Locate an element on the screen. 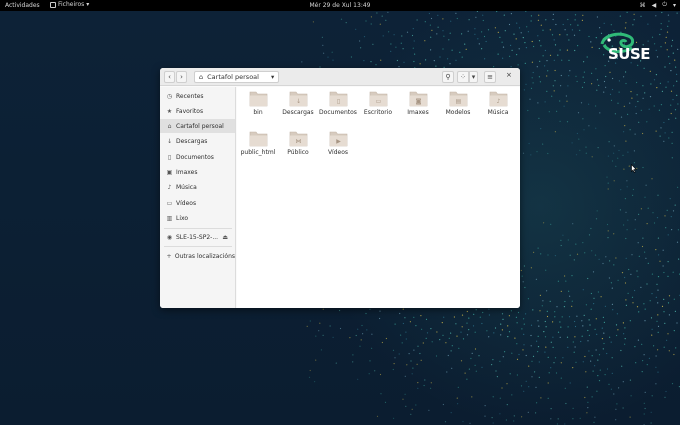  back-button: ‹ is located at coordinates (169, 77).